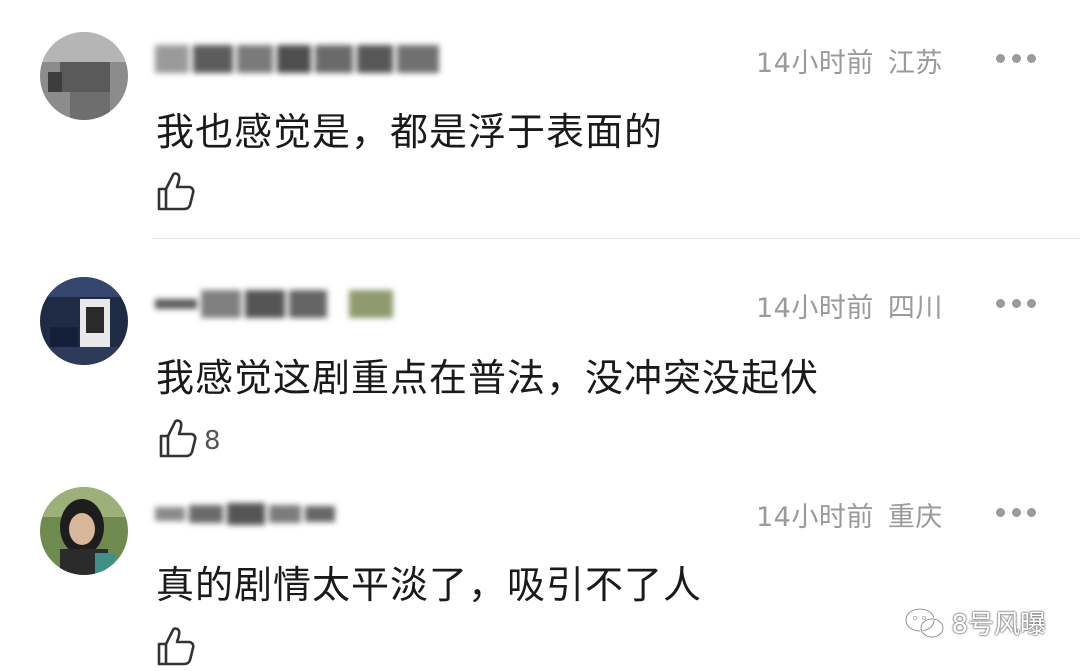 The height and width of the screenshot is (671, 1080). I want to click on comment-location: 江苏, so click(915, 63).